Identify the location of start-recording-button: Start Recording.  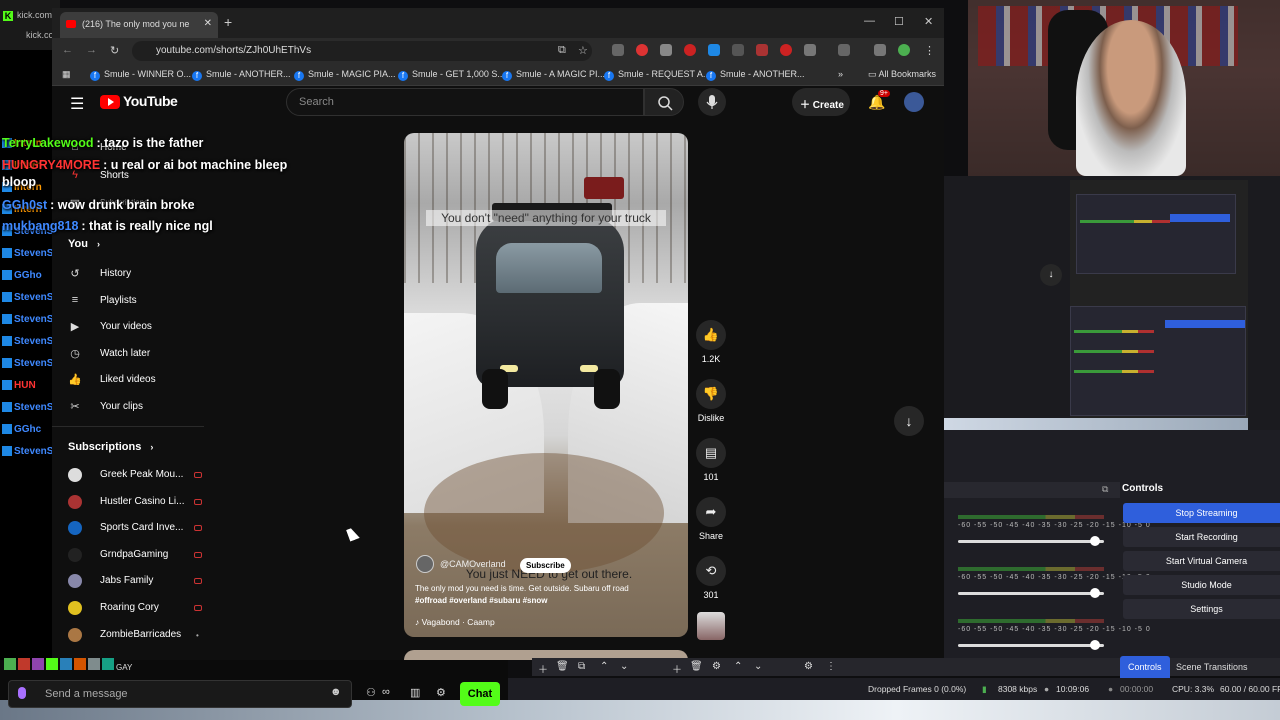
(1201, 537).